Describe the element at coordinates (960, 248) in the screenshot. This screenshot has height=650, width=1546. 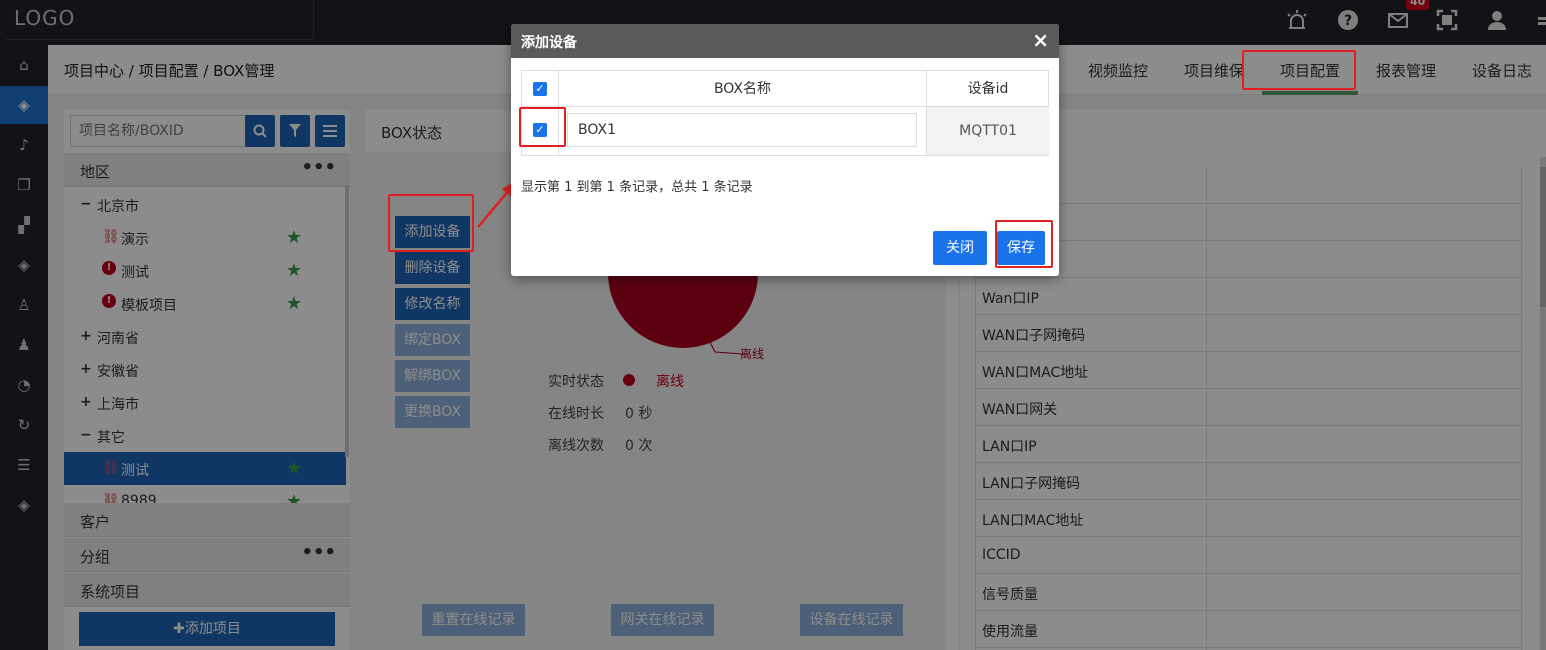
I see `close-button: 关闭` at that location.